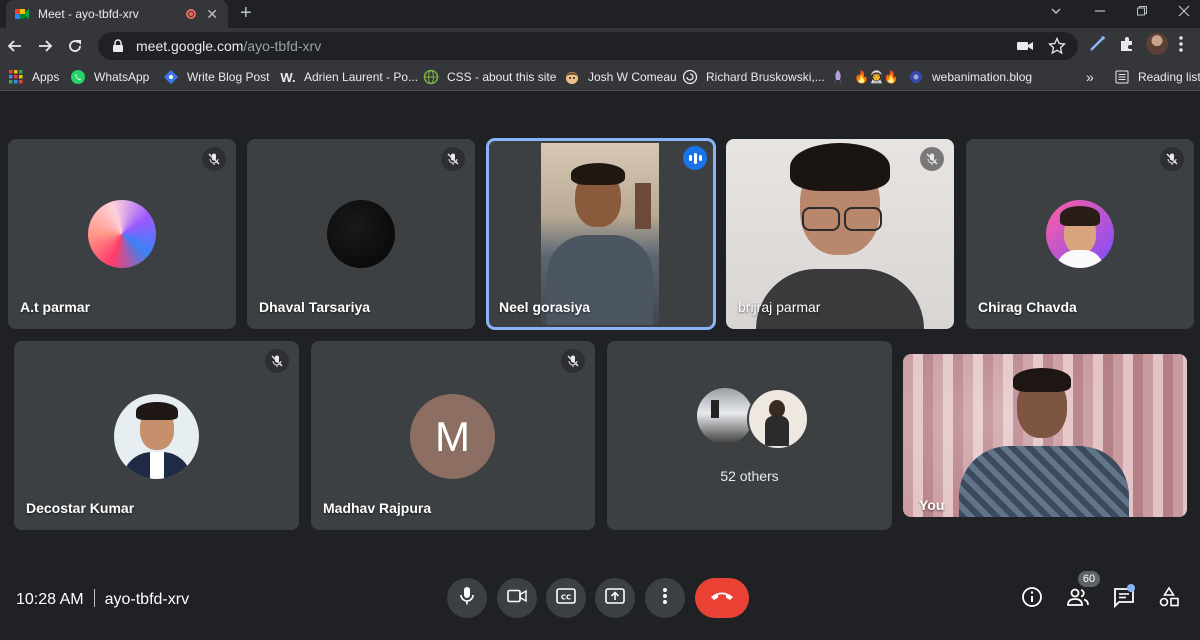 The height and width of the screenshot is (640, 1200). I want to click on new-tab-button: +, so click(246, 13).